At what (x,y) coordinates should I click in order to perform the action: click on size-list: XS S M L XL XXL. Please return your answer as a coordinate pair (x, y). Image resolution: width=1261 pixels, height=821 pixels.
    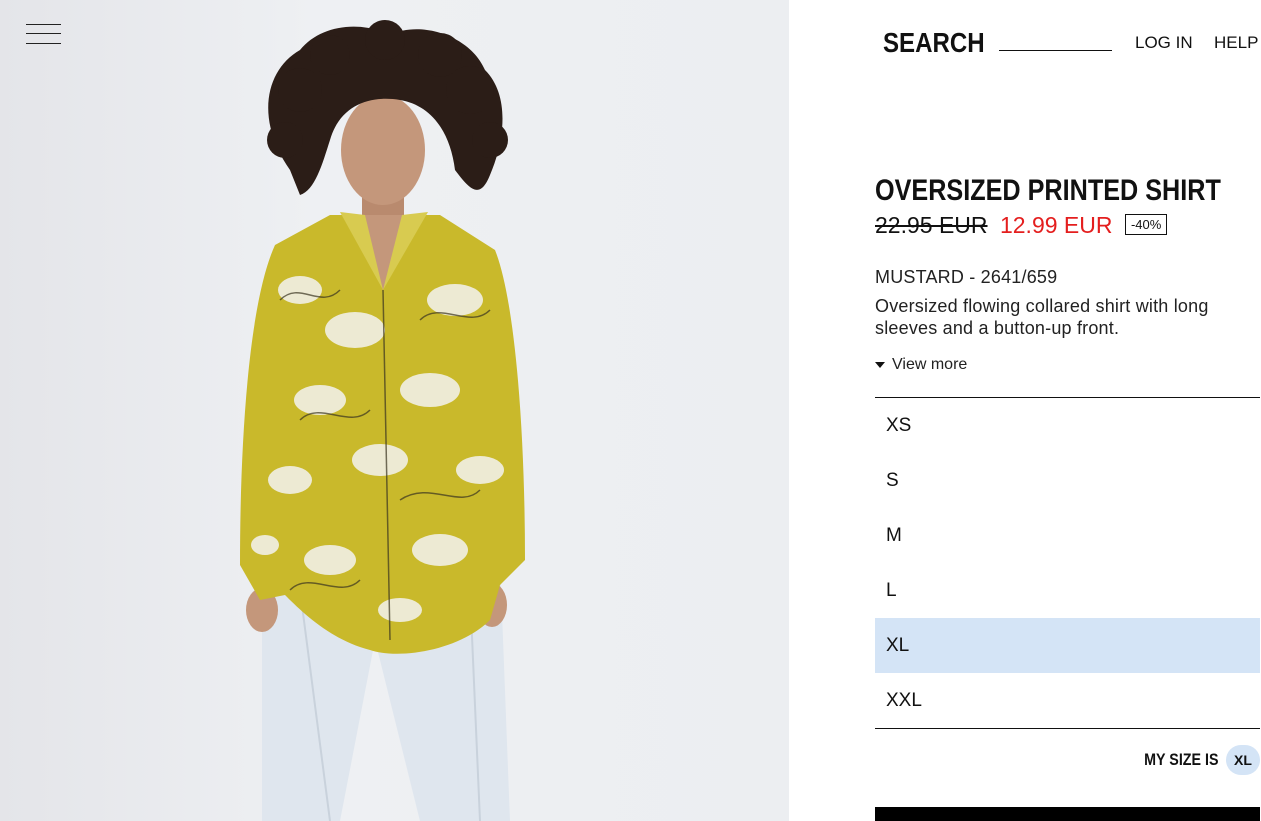
    Looking at the image, I should click on (1067, 563).